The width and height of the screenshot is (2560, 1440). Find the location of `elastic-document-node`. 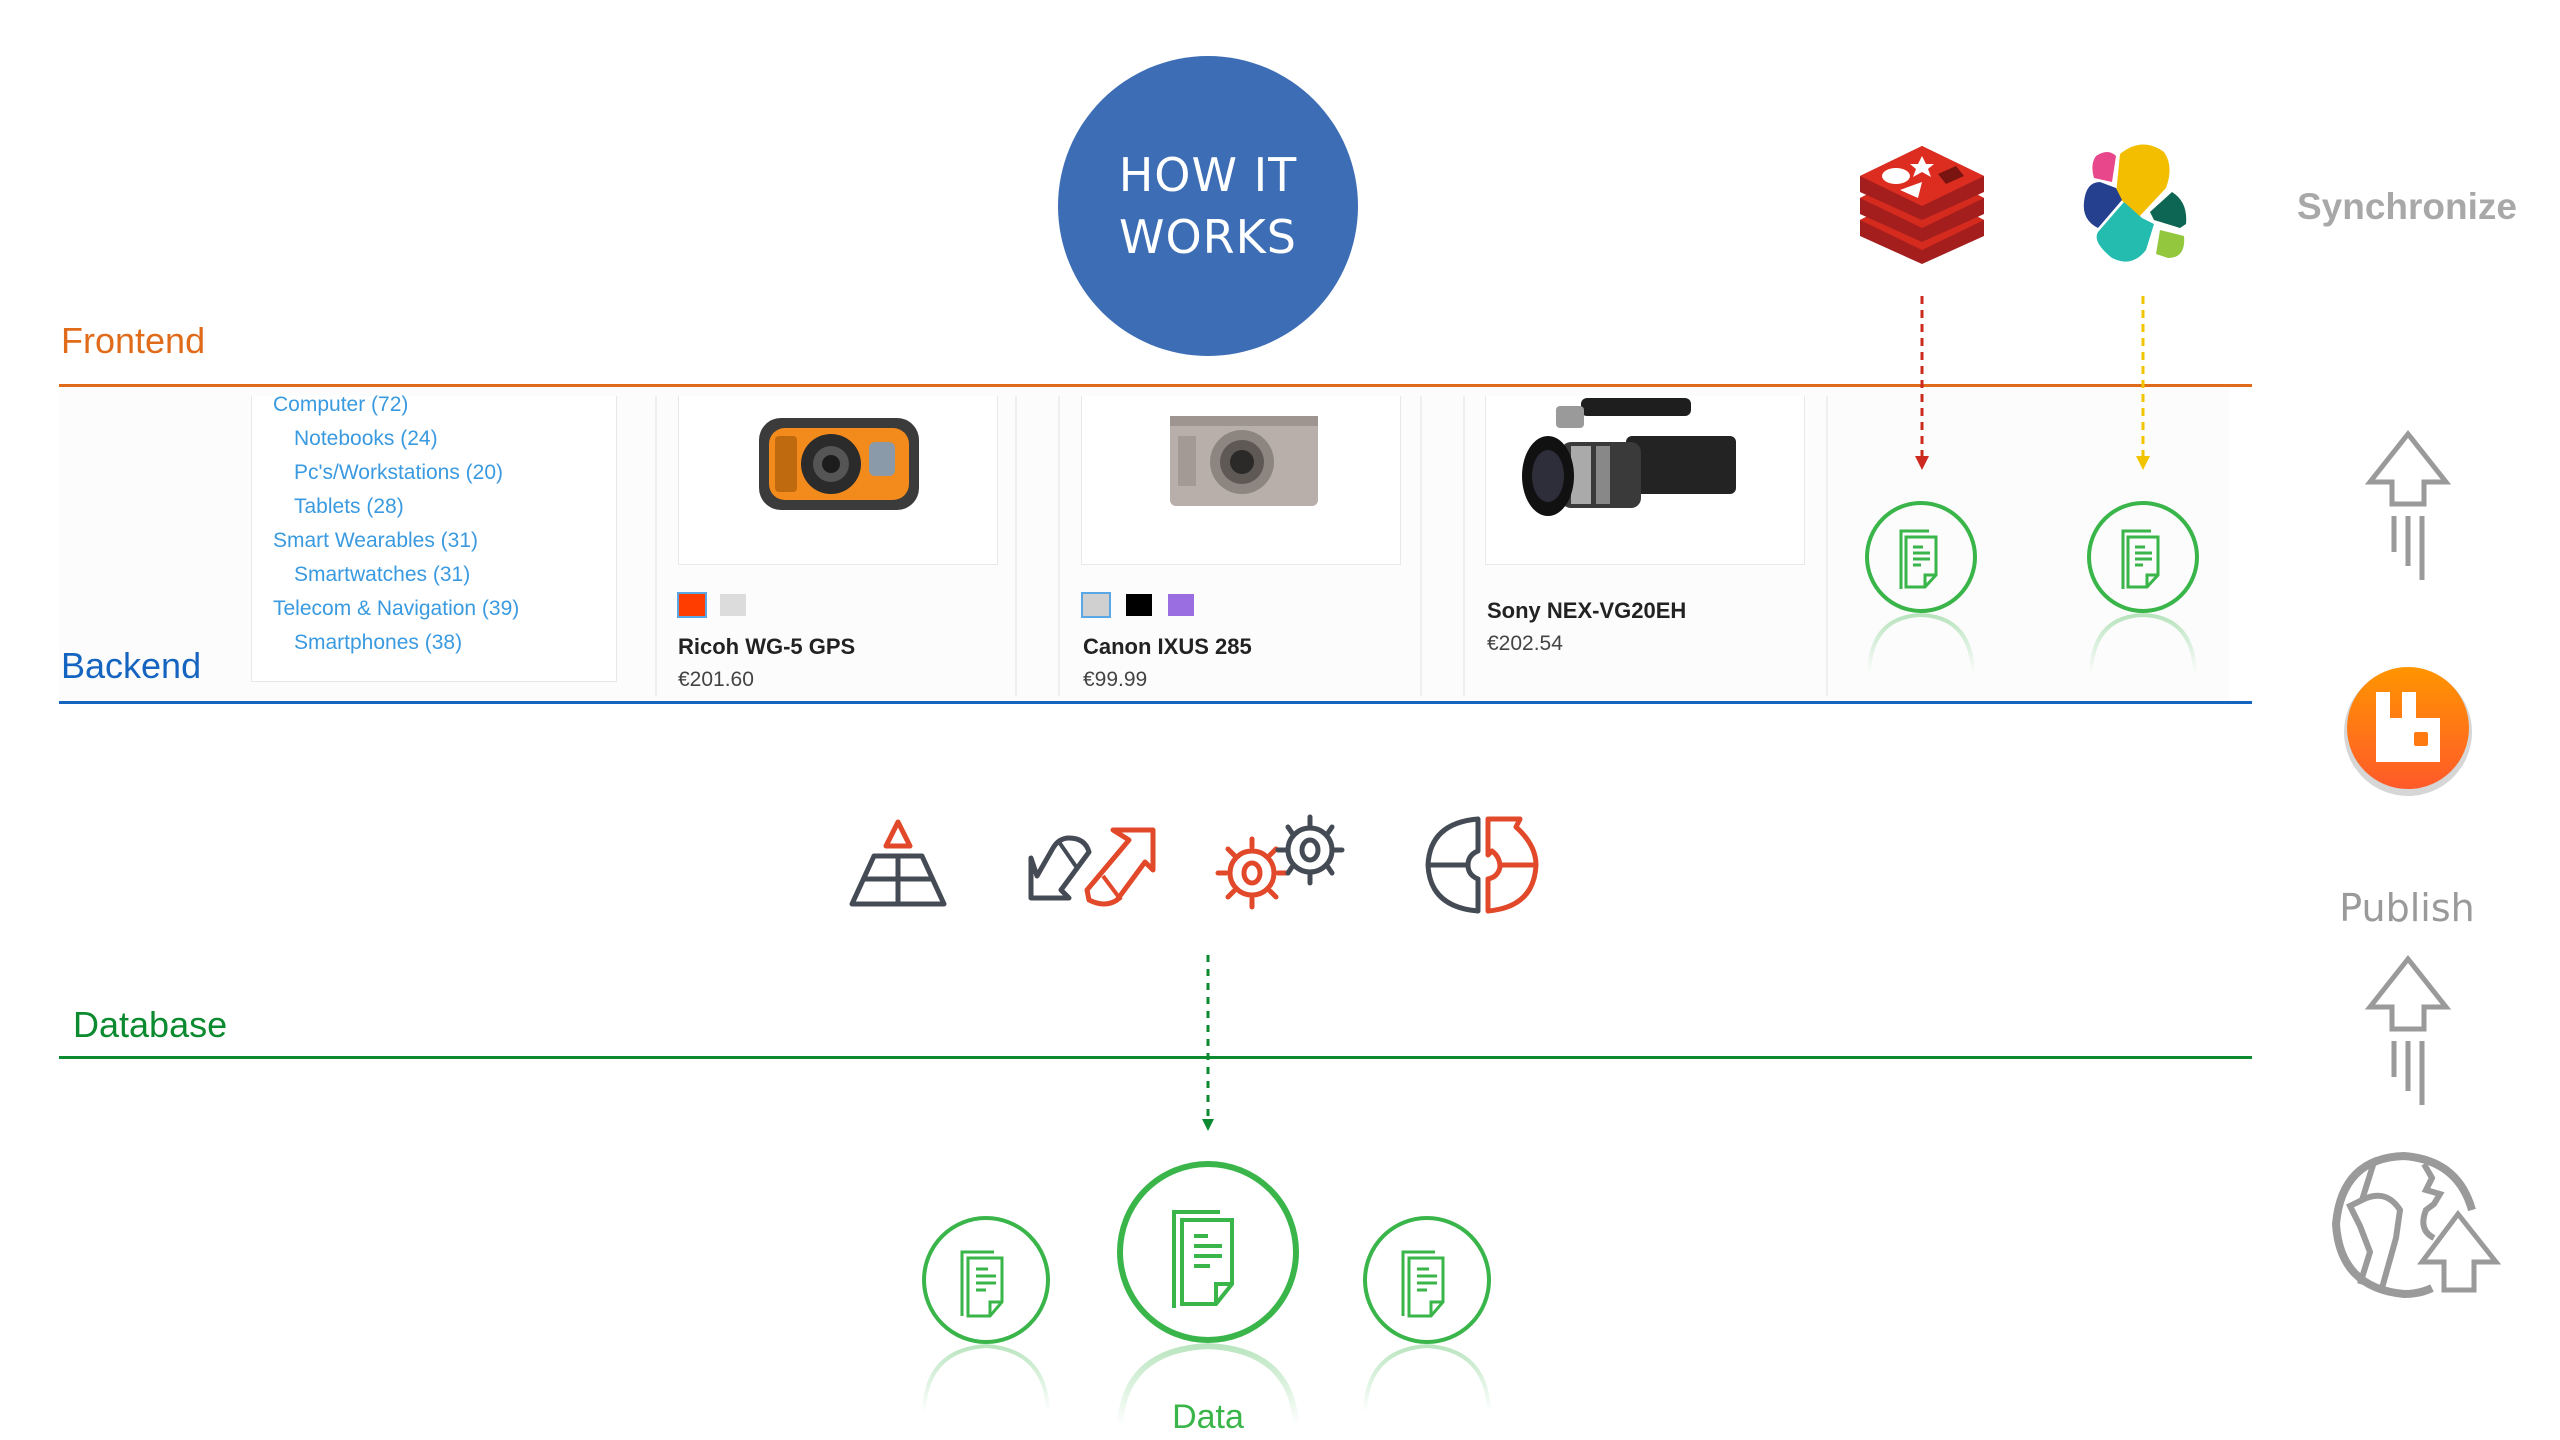

elastic-document-node is located at coordinates (2143, 587).